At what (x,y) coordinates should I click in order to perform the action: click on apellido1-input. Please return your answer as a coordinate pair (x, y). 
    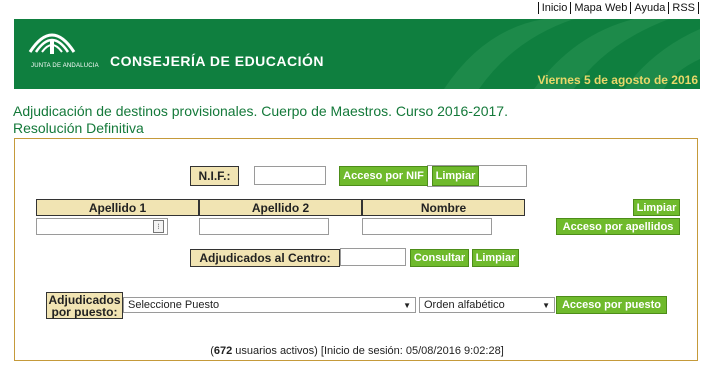
    Looking at the image, I should click on (102, 226).